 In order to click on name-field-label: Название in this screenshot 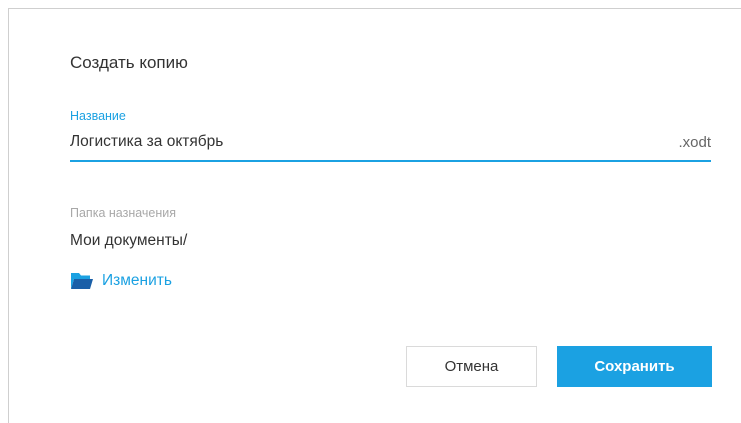, I will do `click(98, 116)`.